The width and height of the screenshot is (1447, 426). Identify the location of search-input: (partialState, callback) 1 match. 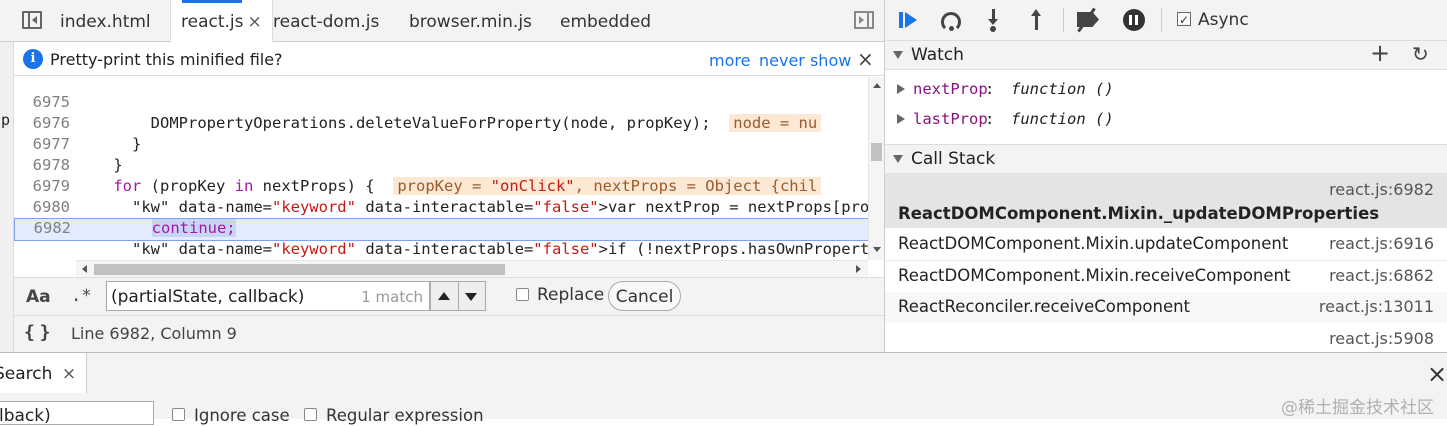
(268, 296).